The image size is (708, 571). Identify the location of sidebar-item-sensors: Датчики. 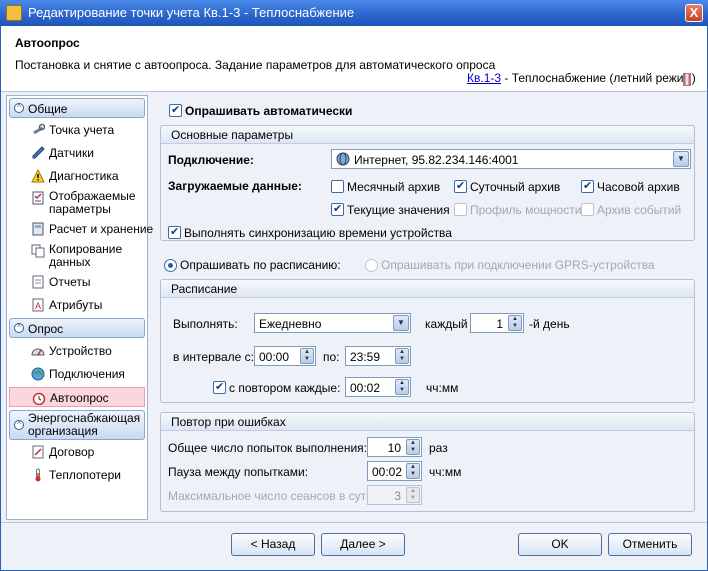
(77, 153).